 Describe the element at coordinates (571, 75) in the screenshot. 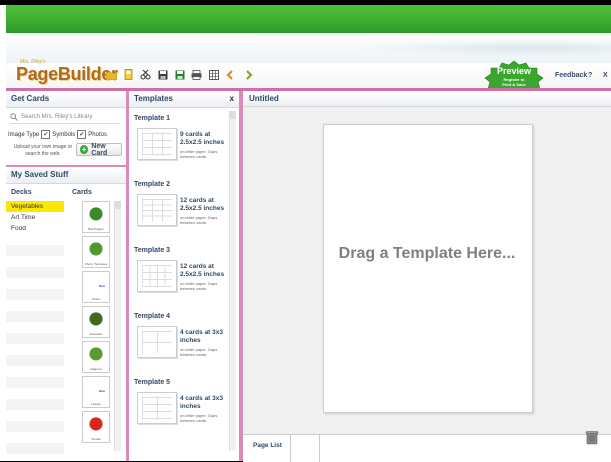

I see `feedback-link: Feedback` at that location.